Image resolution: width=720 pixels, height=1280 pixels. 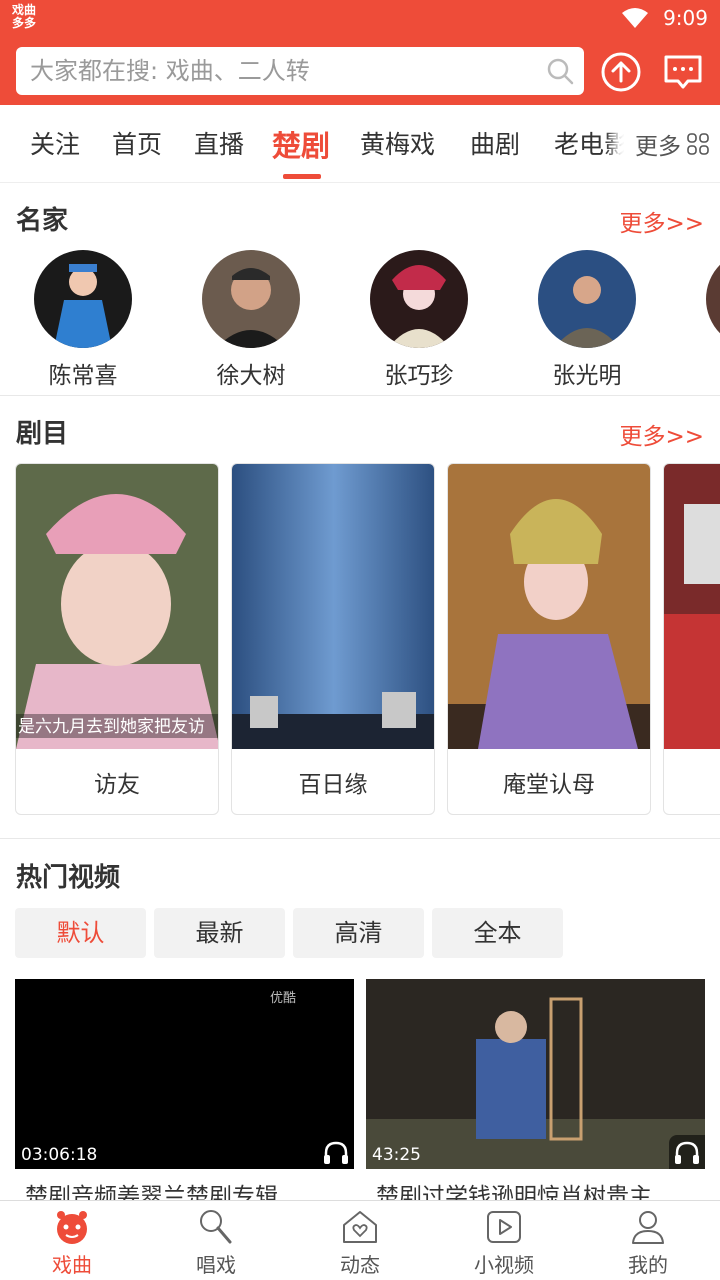 What do you see at coordinates (497, 933) in the screenshot?
I see `filter-full: 全本` at bounding box center [497, 933].